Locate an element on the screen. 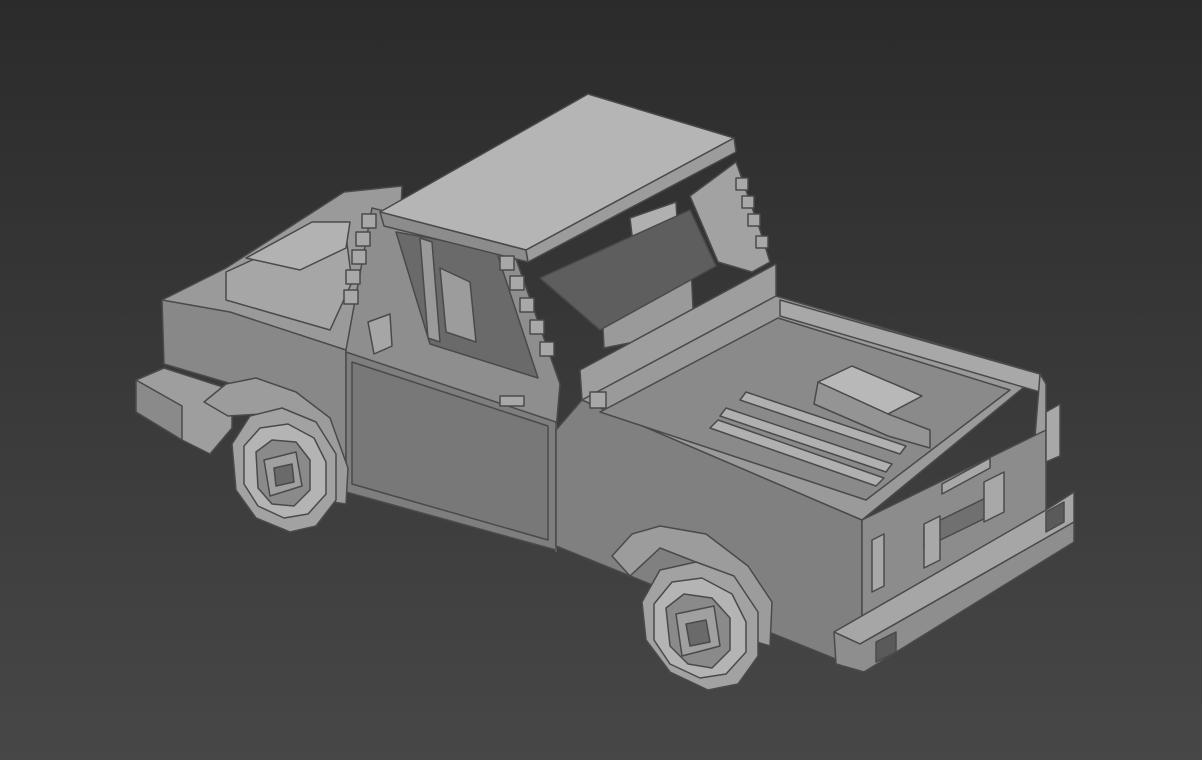 The width and height of the screenshot is (1202, 760). taillight-right is located at coordinates (1053, 433).